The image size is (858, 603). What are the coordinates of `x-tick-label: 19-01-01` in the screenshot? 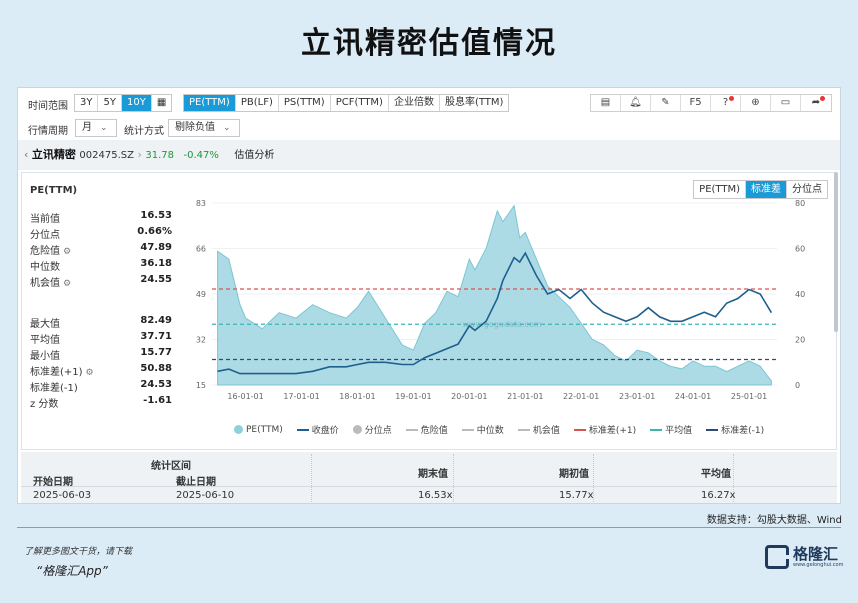 It's located at (413, 396).